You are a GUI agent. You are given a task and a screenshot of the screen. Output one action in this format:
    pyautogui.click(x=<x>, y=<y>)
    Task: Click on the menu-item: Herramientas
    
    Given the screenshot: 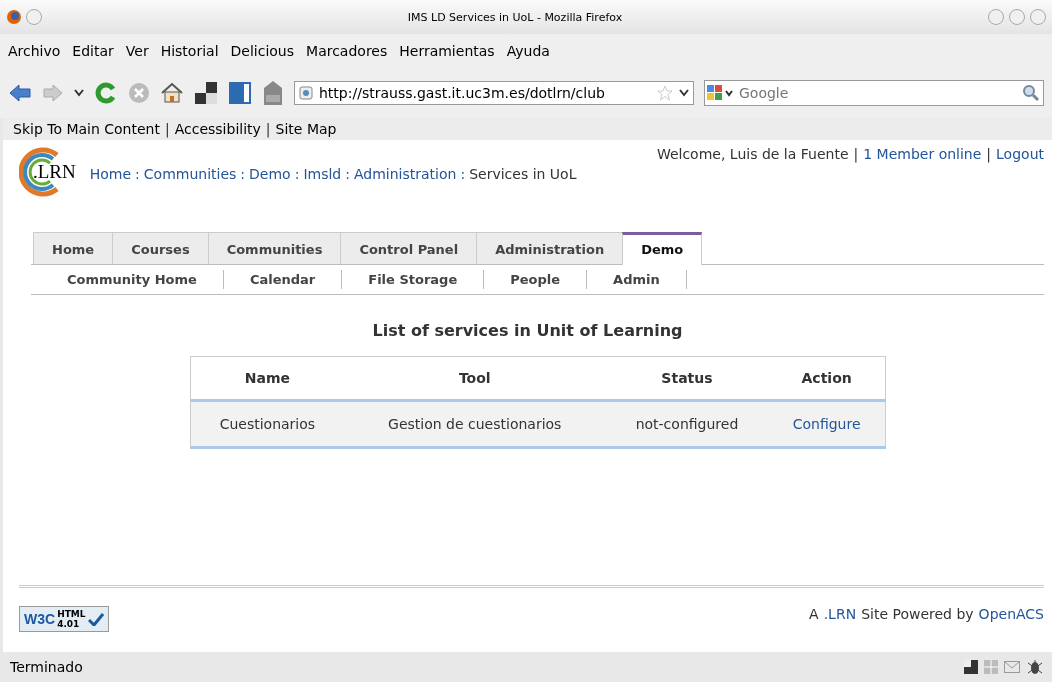 What is the action you would take?
    pyautogui.click(x=447, y=51)
    